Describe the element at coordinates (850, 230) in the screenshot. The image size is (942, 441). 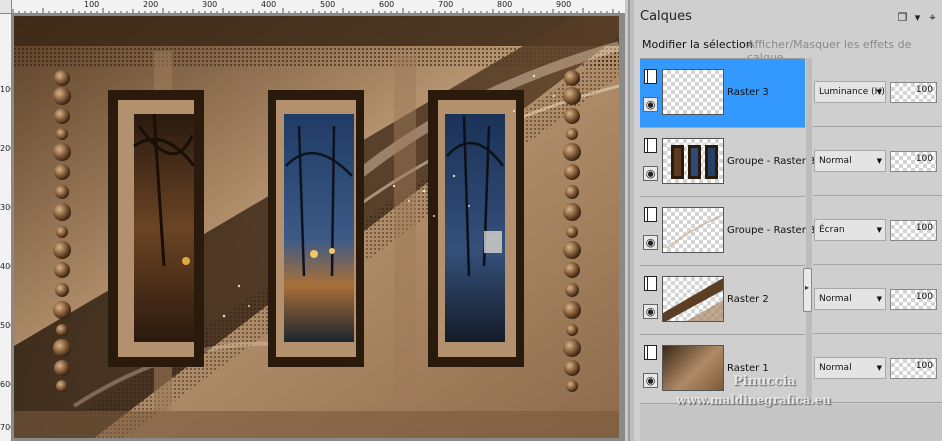
I see `blend-mode-select: Écran ▼` at that location.